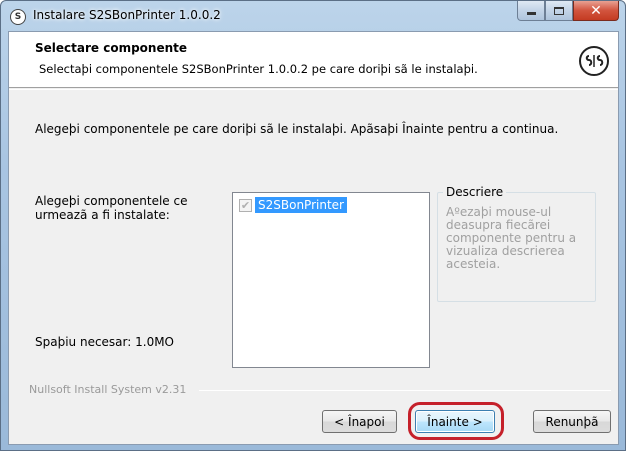 This screenshot has width=626, height=451. Describe the element at coordinates (301, 205) in the screenshot. I see `component-label: S2SBonPrinter` at that location.